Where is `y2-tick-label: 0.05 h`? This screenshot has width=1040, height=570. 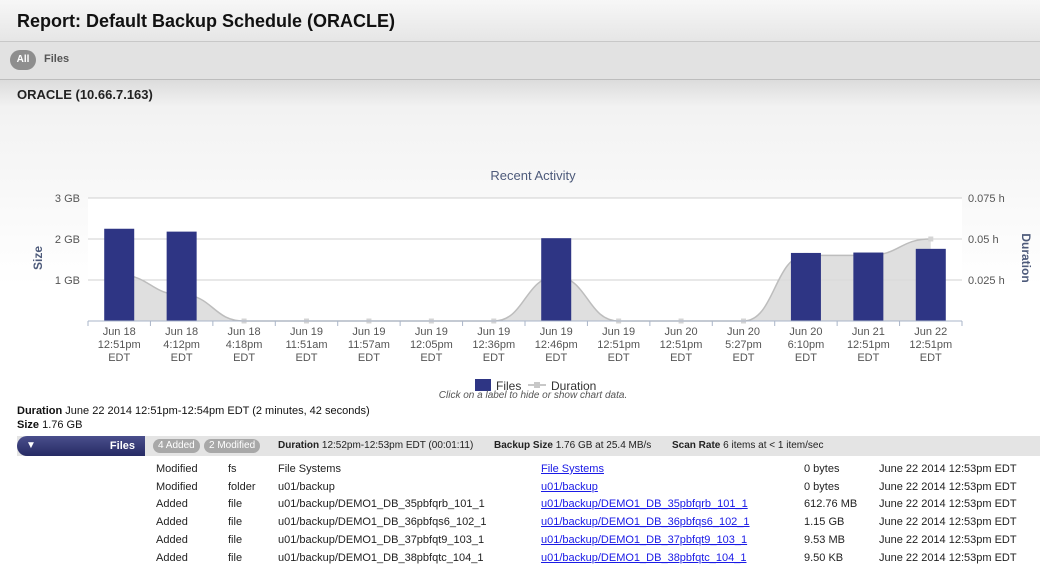 y2-tick-label: 0.05 h is located at coordinates (983, 240).